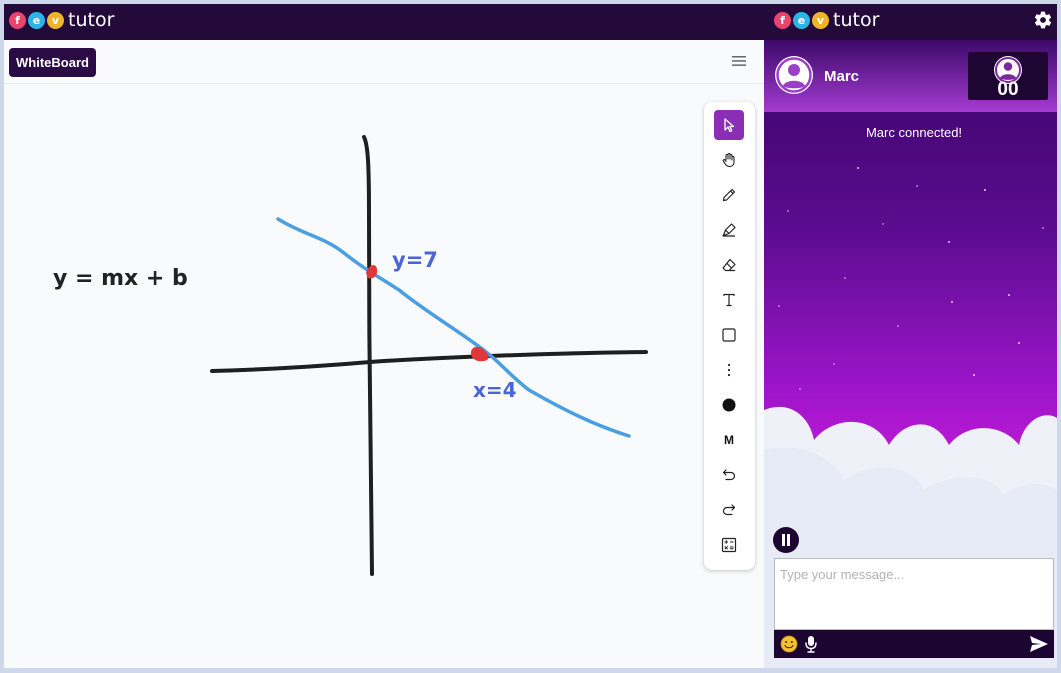  I want to click on calculator-icon, so click(729, 545).